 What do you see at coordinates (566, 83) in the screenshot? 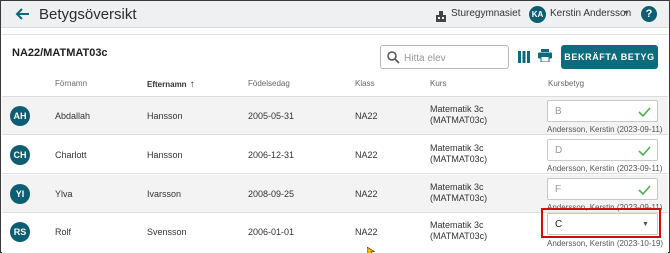
I see `column-header-grade: Kursbetyg` at bounding box center [566, 83].